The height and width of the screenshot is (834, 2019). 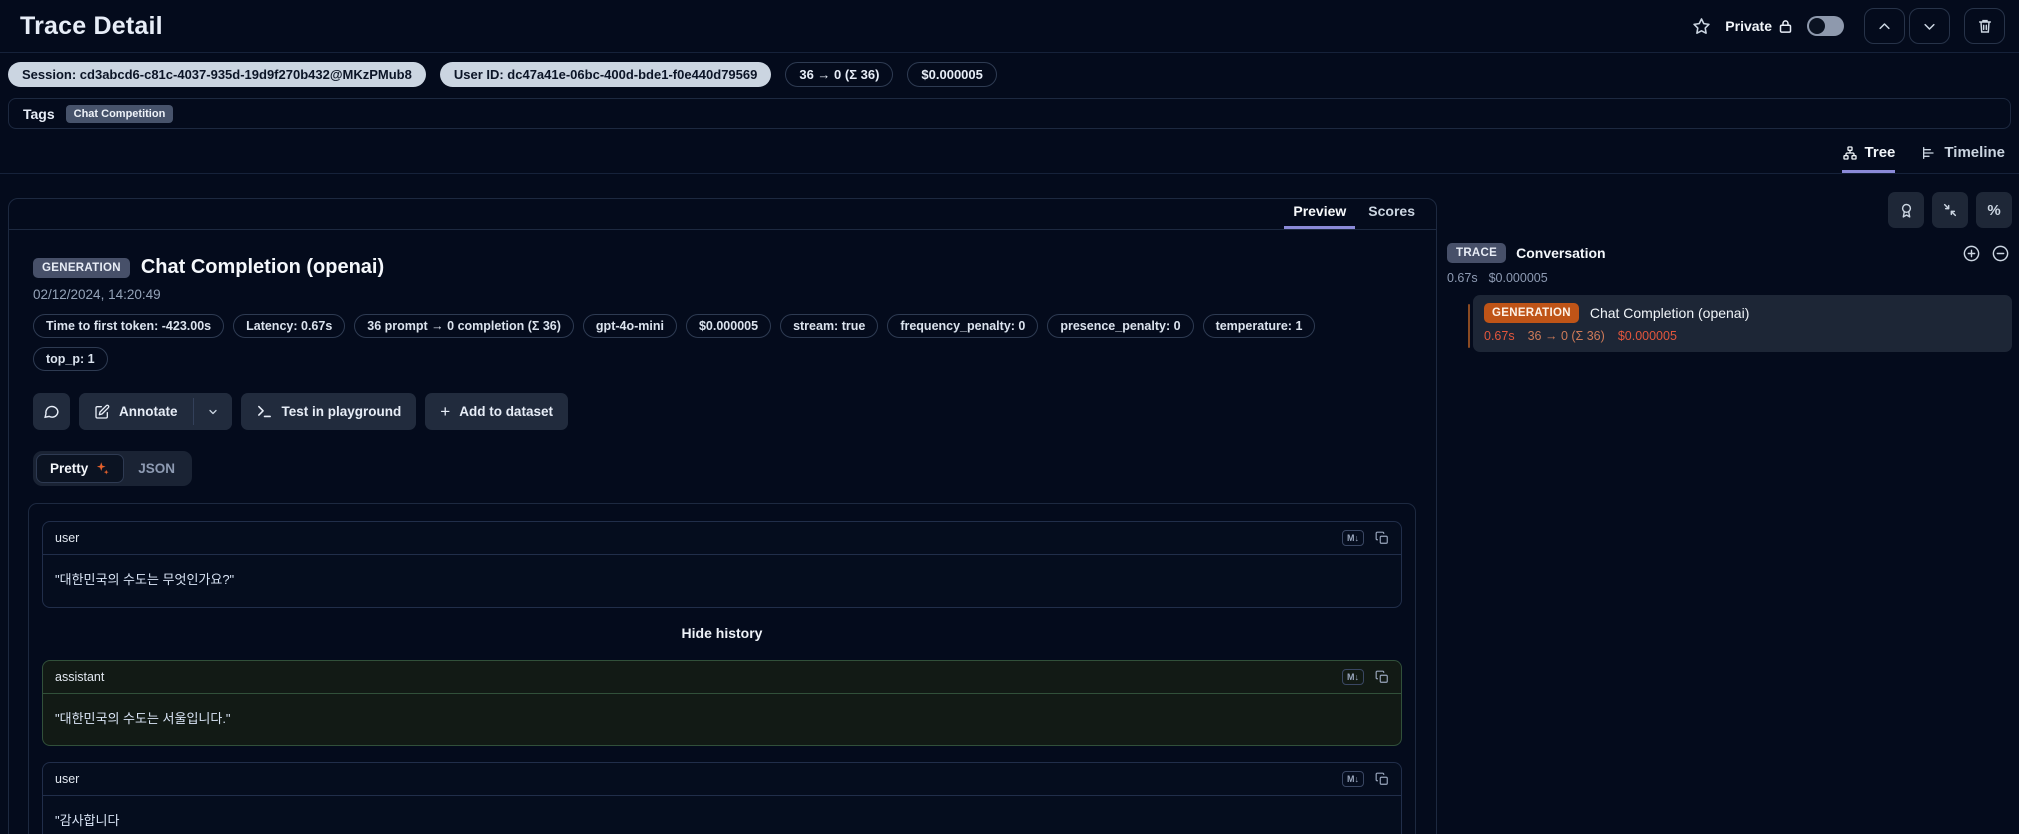 I want to click on add-to-dataset-button: + Add to dataset, so click(x=496, y=411).